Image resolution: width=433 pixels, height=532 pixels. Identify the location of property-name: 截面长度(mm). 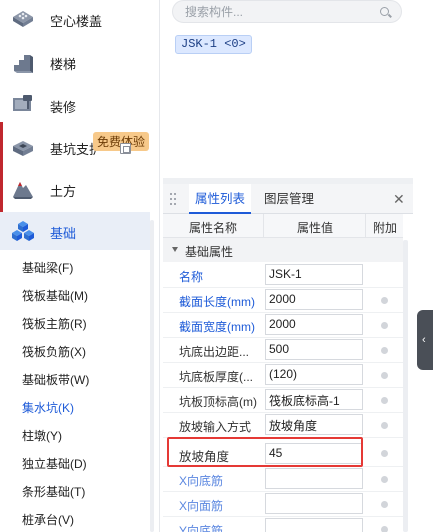
(217, 302).